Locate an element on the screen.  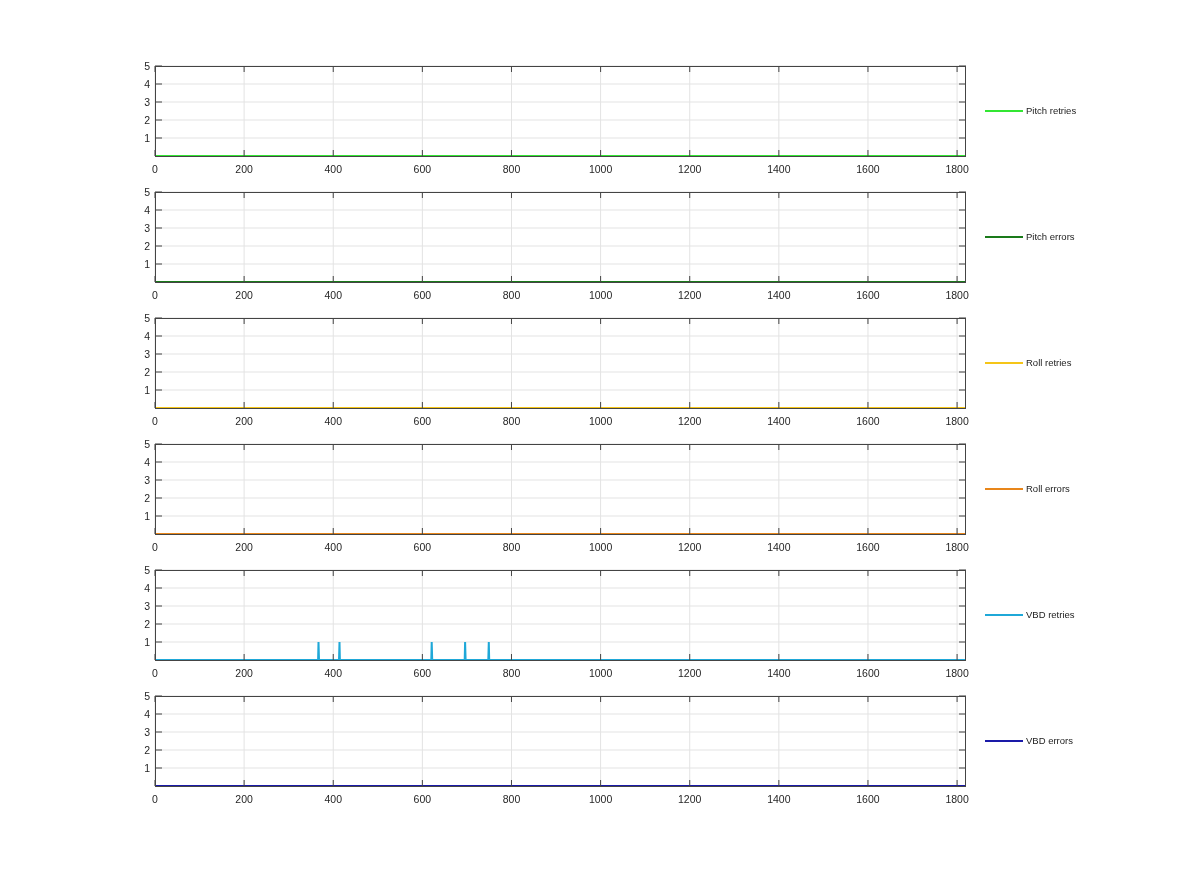
legend-label: Pitch errors is located at coordinates (1050, 236).